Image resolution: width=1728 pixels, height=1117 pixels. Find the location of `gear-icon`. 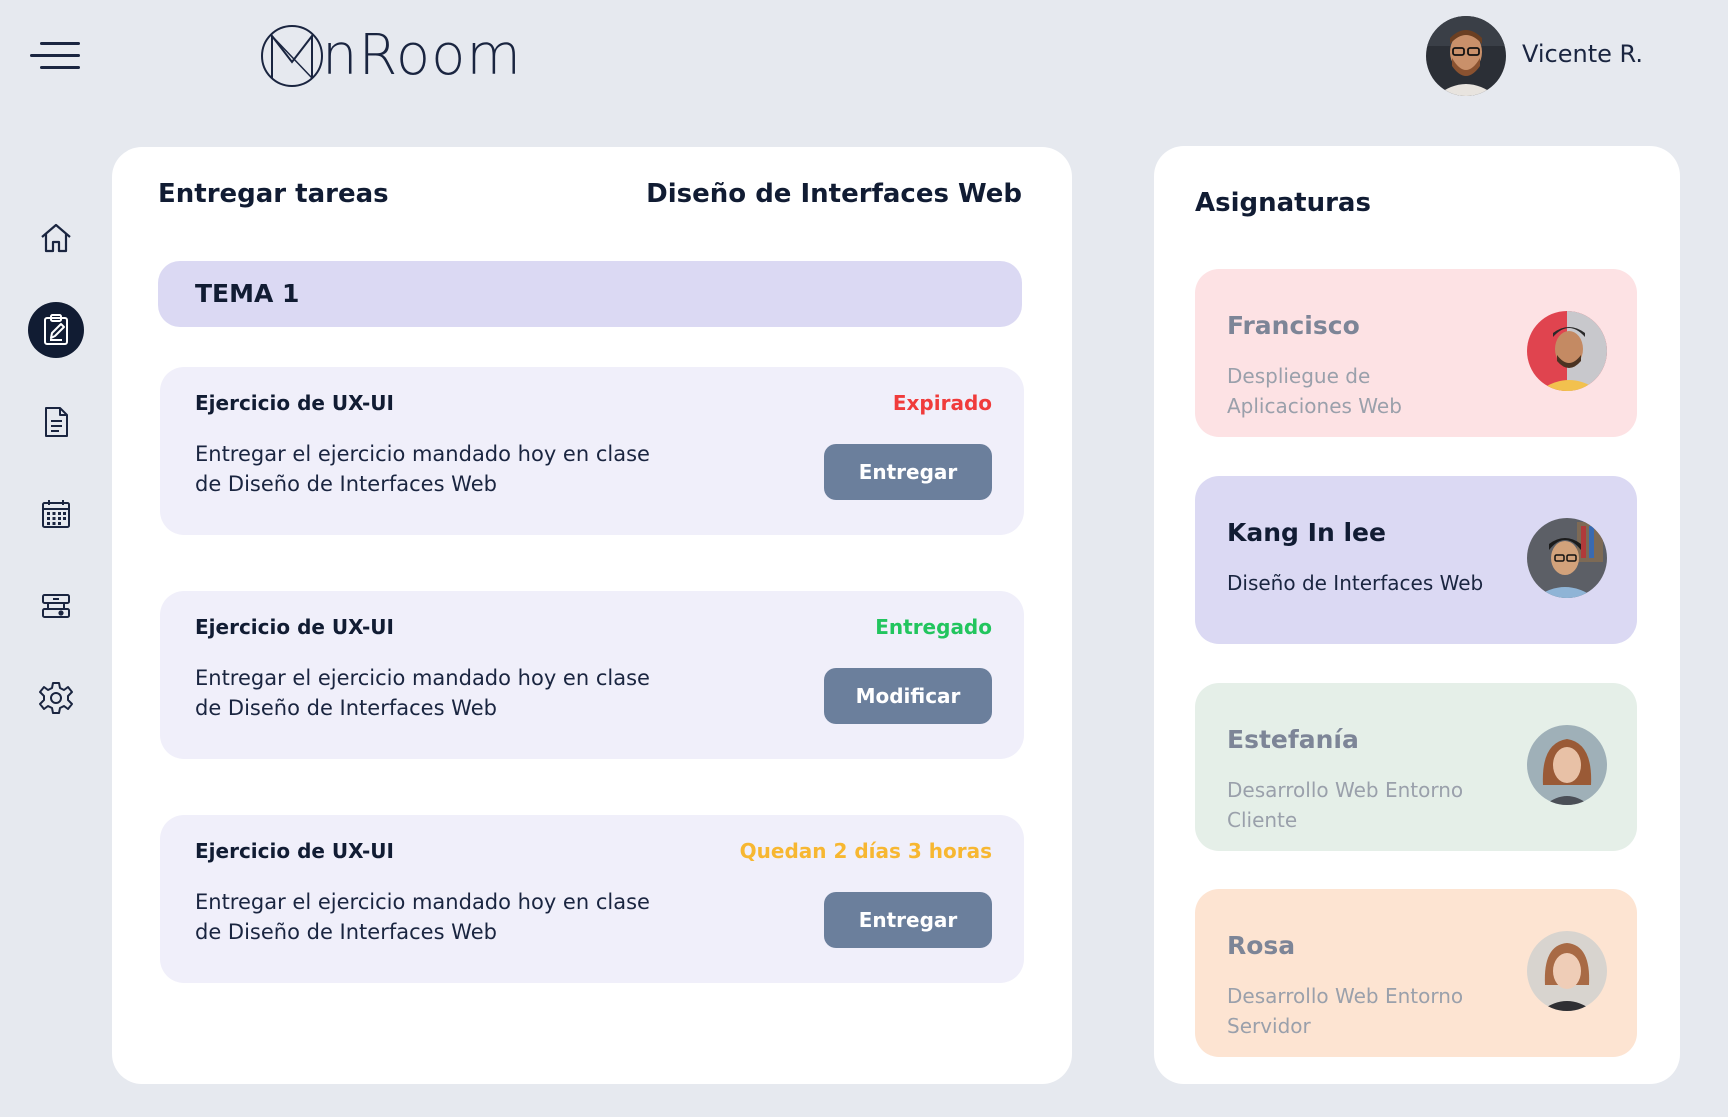

gear-icon is located at coordinates (56, 698).